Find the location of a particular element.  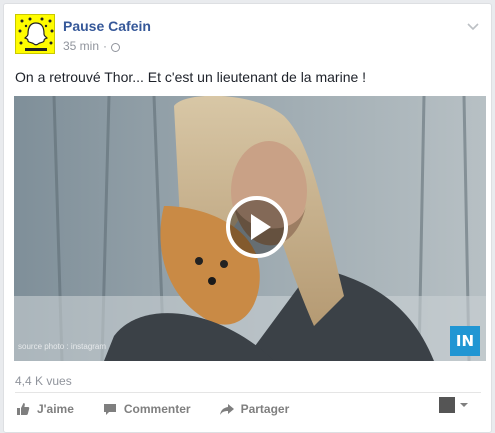

share-label: Partager is located at coordinates (265, 409).